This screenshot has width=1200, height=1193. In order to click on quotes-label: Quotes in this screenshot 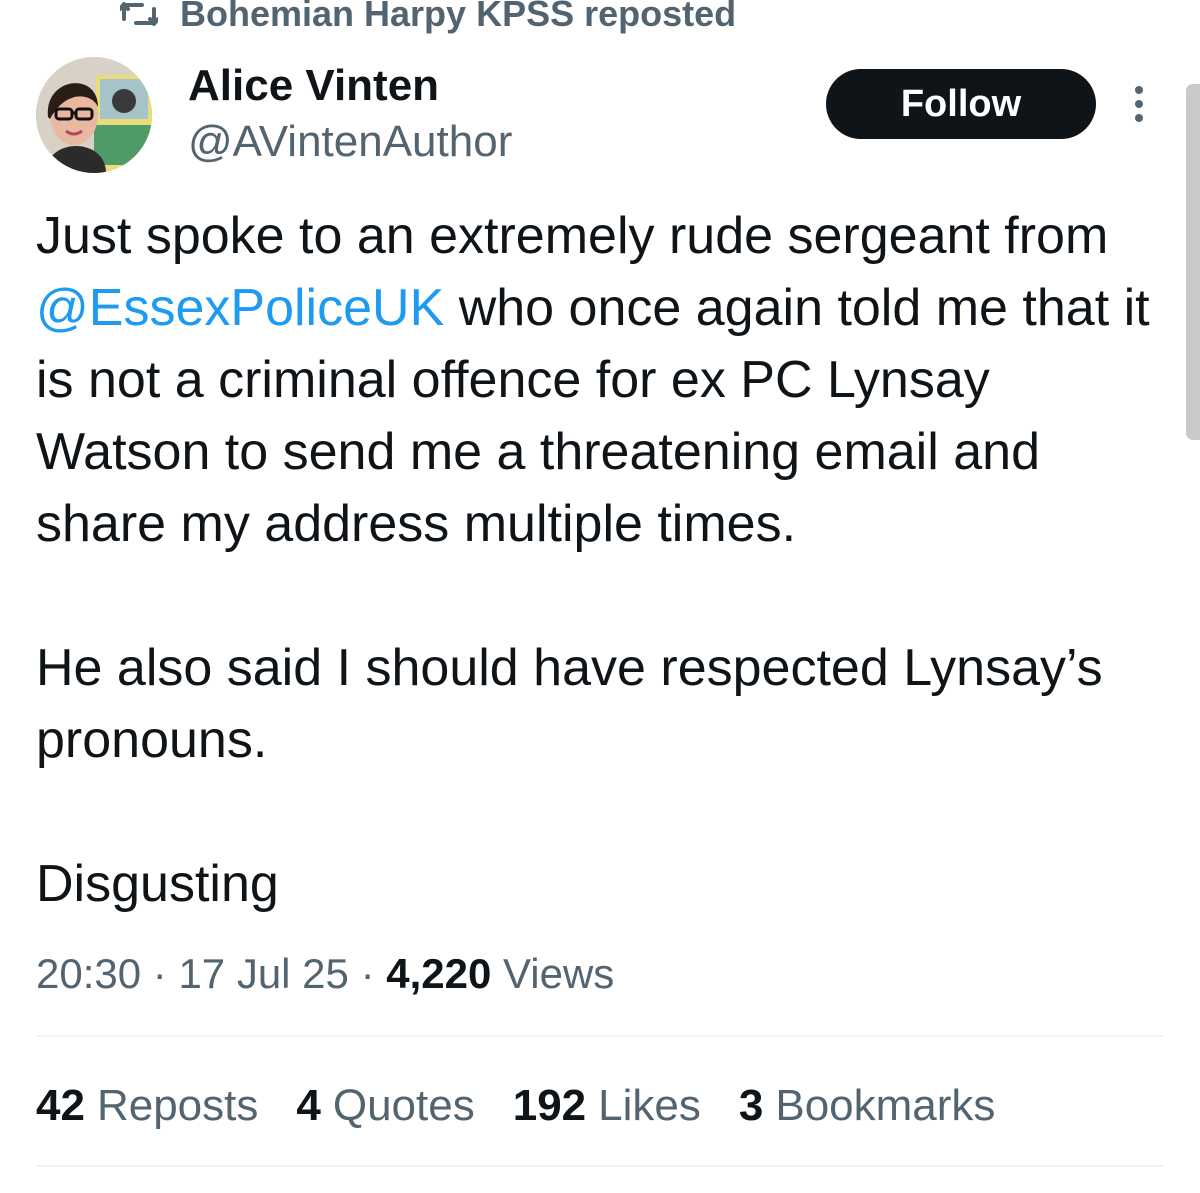, I will do `click(403, 1105)`.